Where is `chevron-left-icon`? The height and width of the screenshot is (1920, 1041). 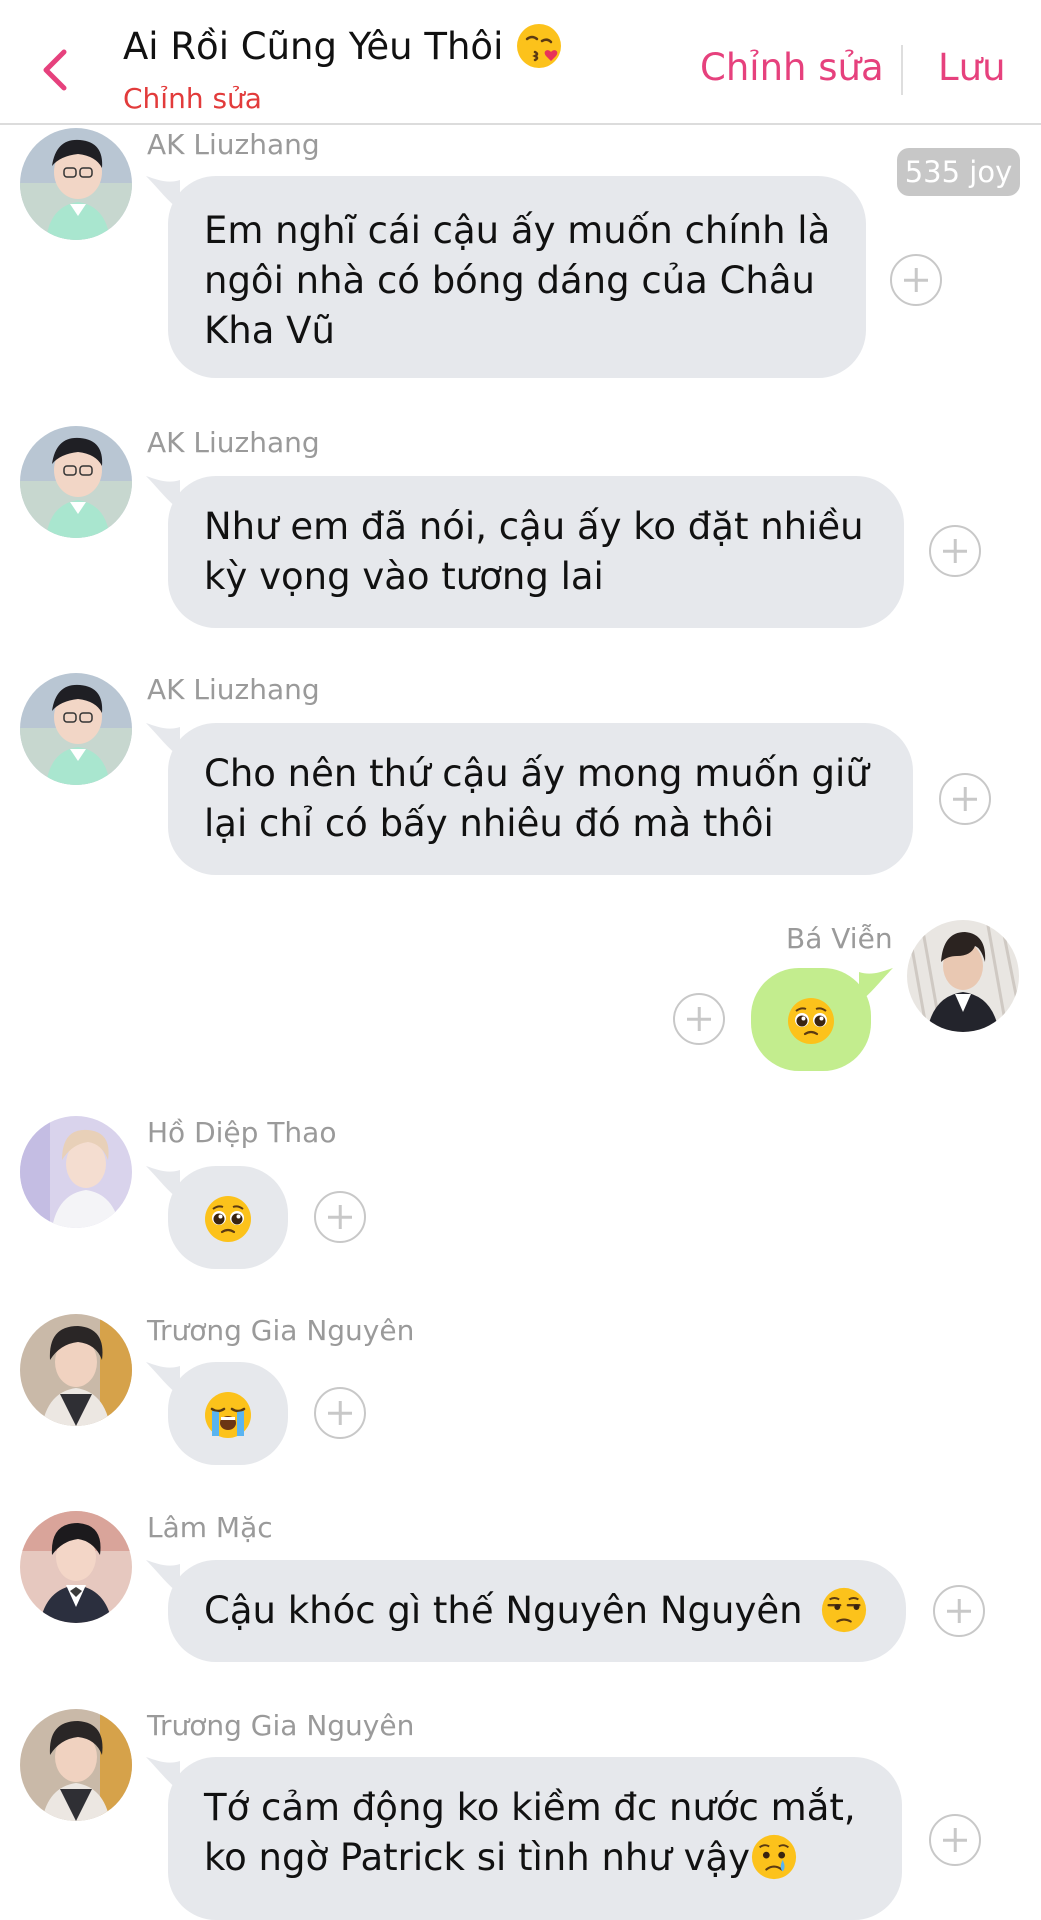
chevron-left-icon is located at coordinates (55, 70).